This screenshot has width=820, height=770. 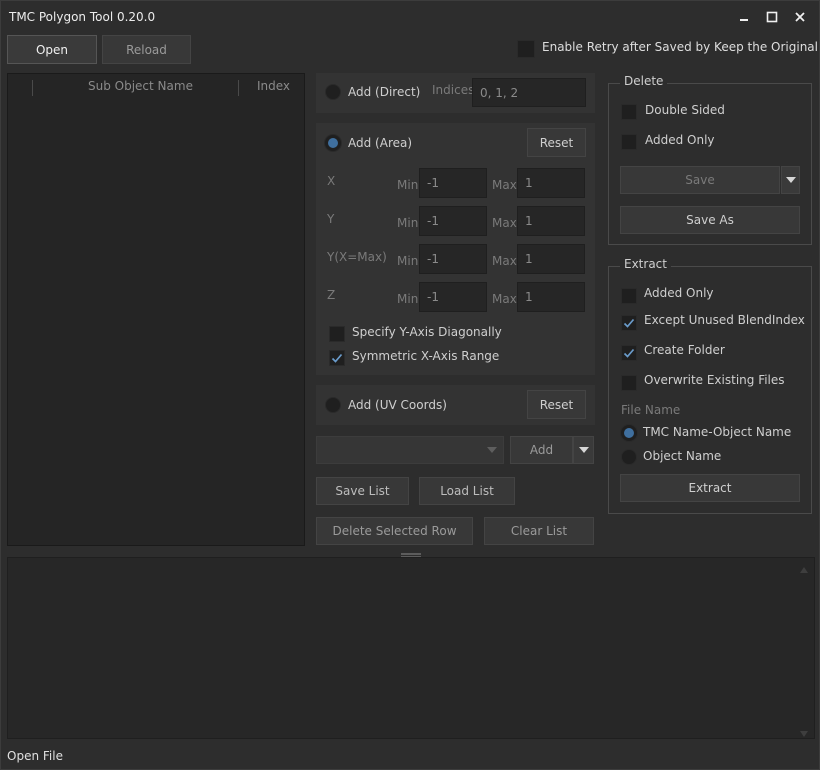 What do you see at coordinates (410, 450) in the screenshot?
I see `target-select` at bounding box center [410, 450].